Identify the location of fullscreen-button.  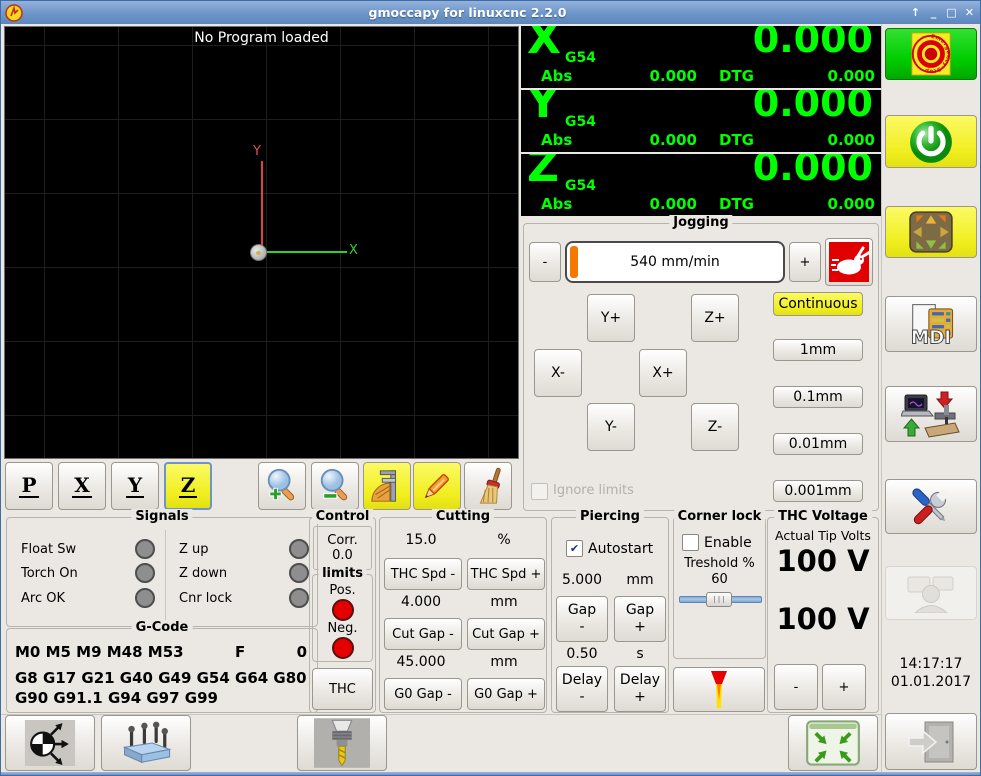
(833, 743).